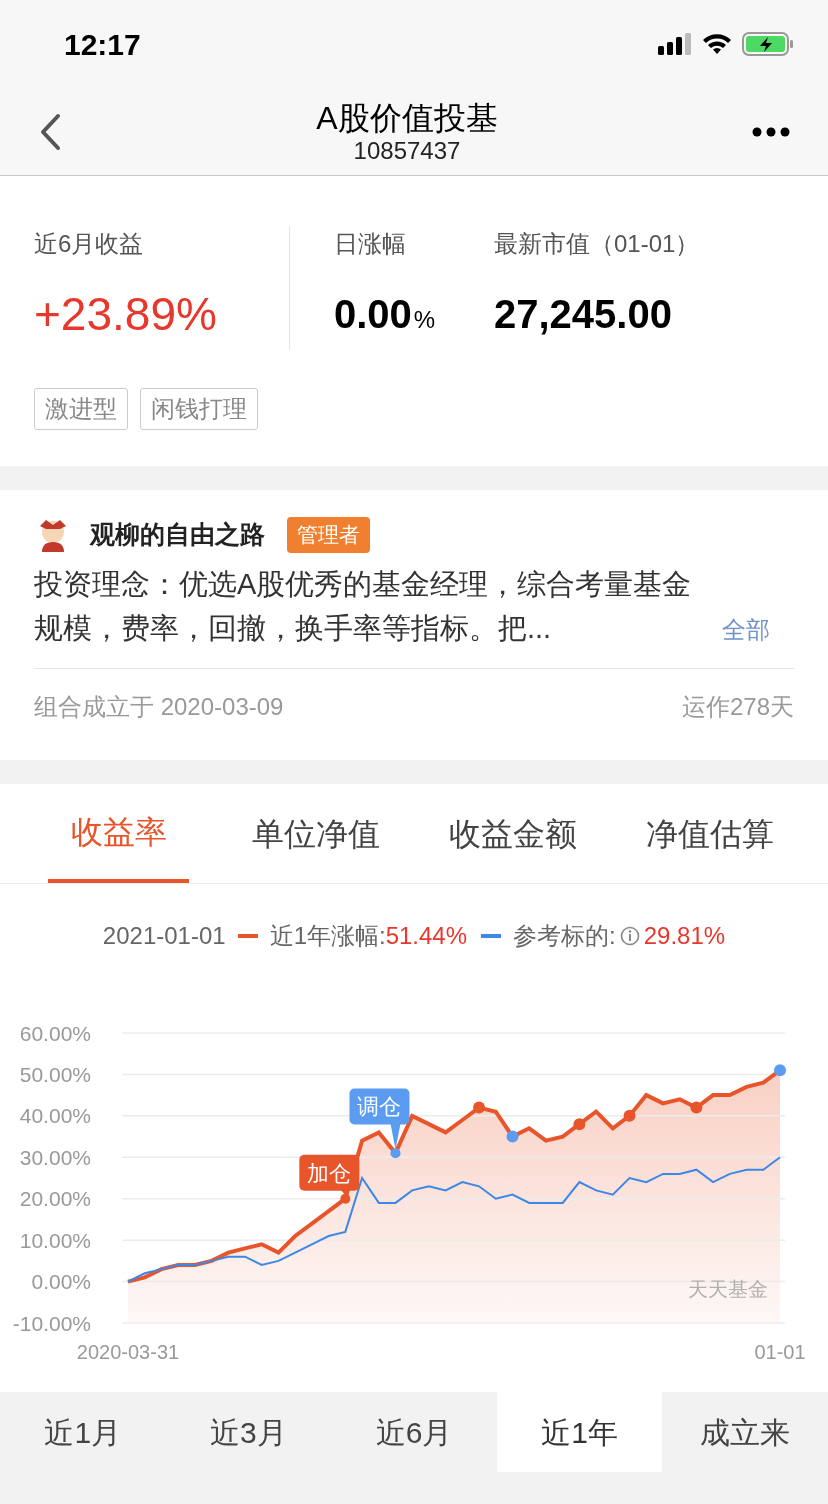  What do you see at coordinates (199, 409) in the screenshot?
I see `fund-tag: 闲钱打理` at bounding box center [199, 409].